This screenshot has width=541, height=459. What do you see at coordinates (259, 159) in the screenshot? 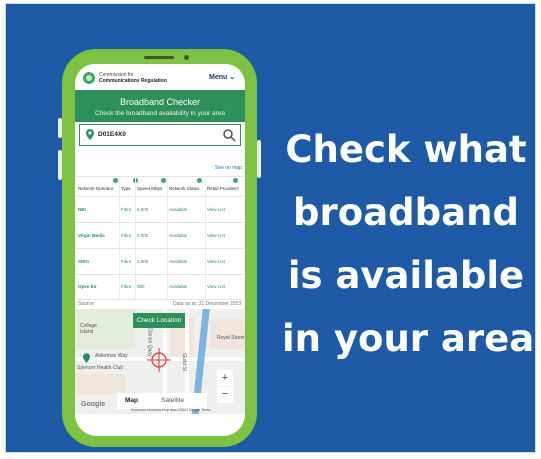
I see `phone-power-button` at bounding box center [259, 159].